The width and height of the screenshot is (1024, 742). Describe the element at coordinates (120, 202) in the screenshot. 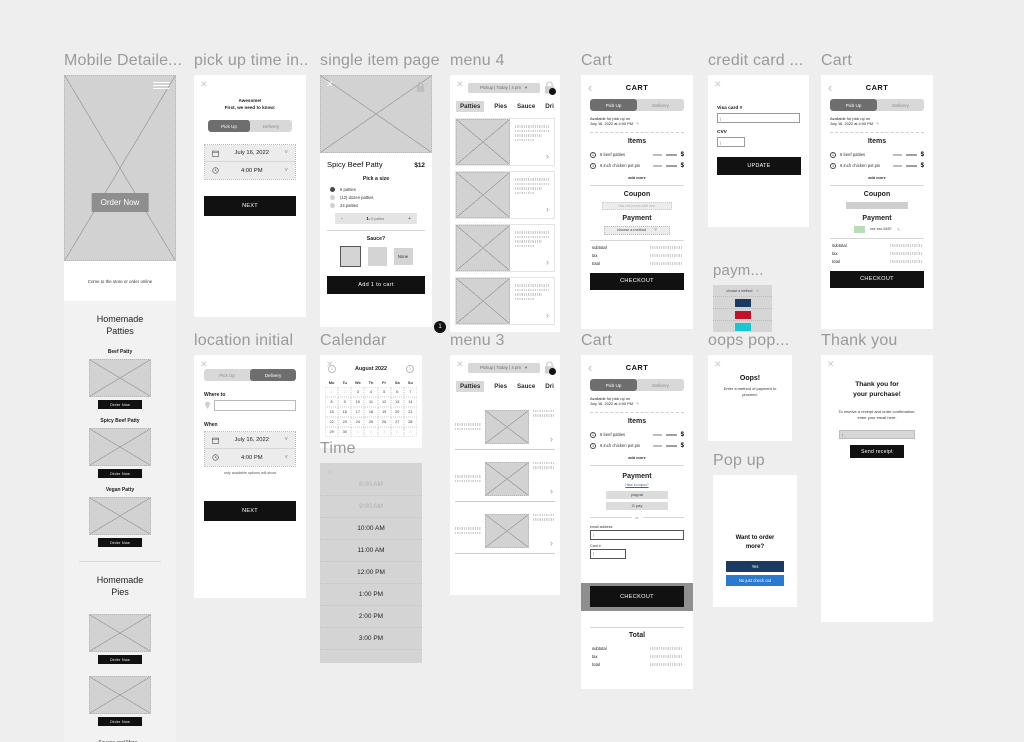

I see `order-now-hero-button: Order Now` at that location.